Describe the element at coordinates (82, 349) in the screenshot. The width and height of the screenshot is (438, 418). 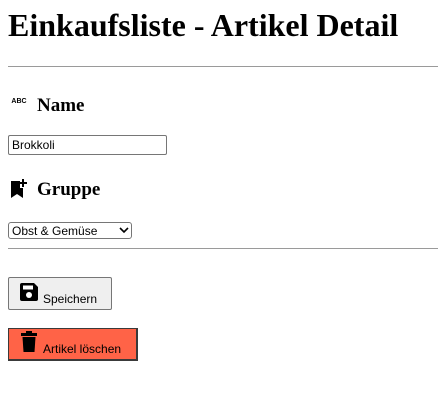
I see `delete-button-label: Artikel löschen` at that location.